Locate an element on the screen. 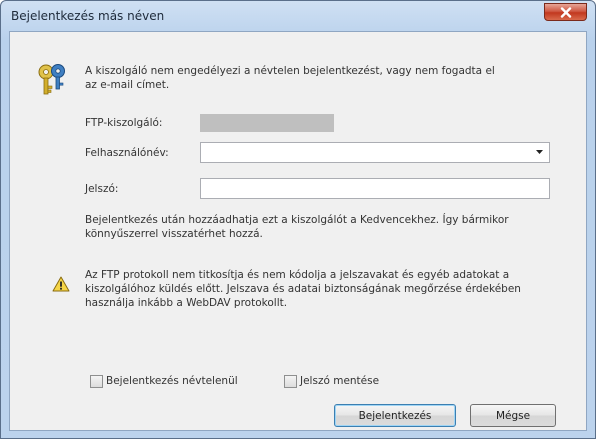 The height and width of the screenshot is (439, 596). error-message-line2: az e-mail címet. is located at coordinates (127, 85).